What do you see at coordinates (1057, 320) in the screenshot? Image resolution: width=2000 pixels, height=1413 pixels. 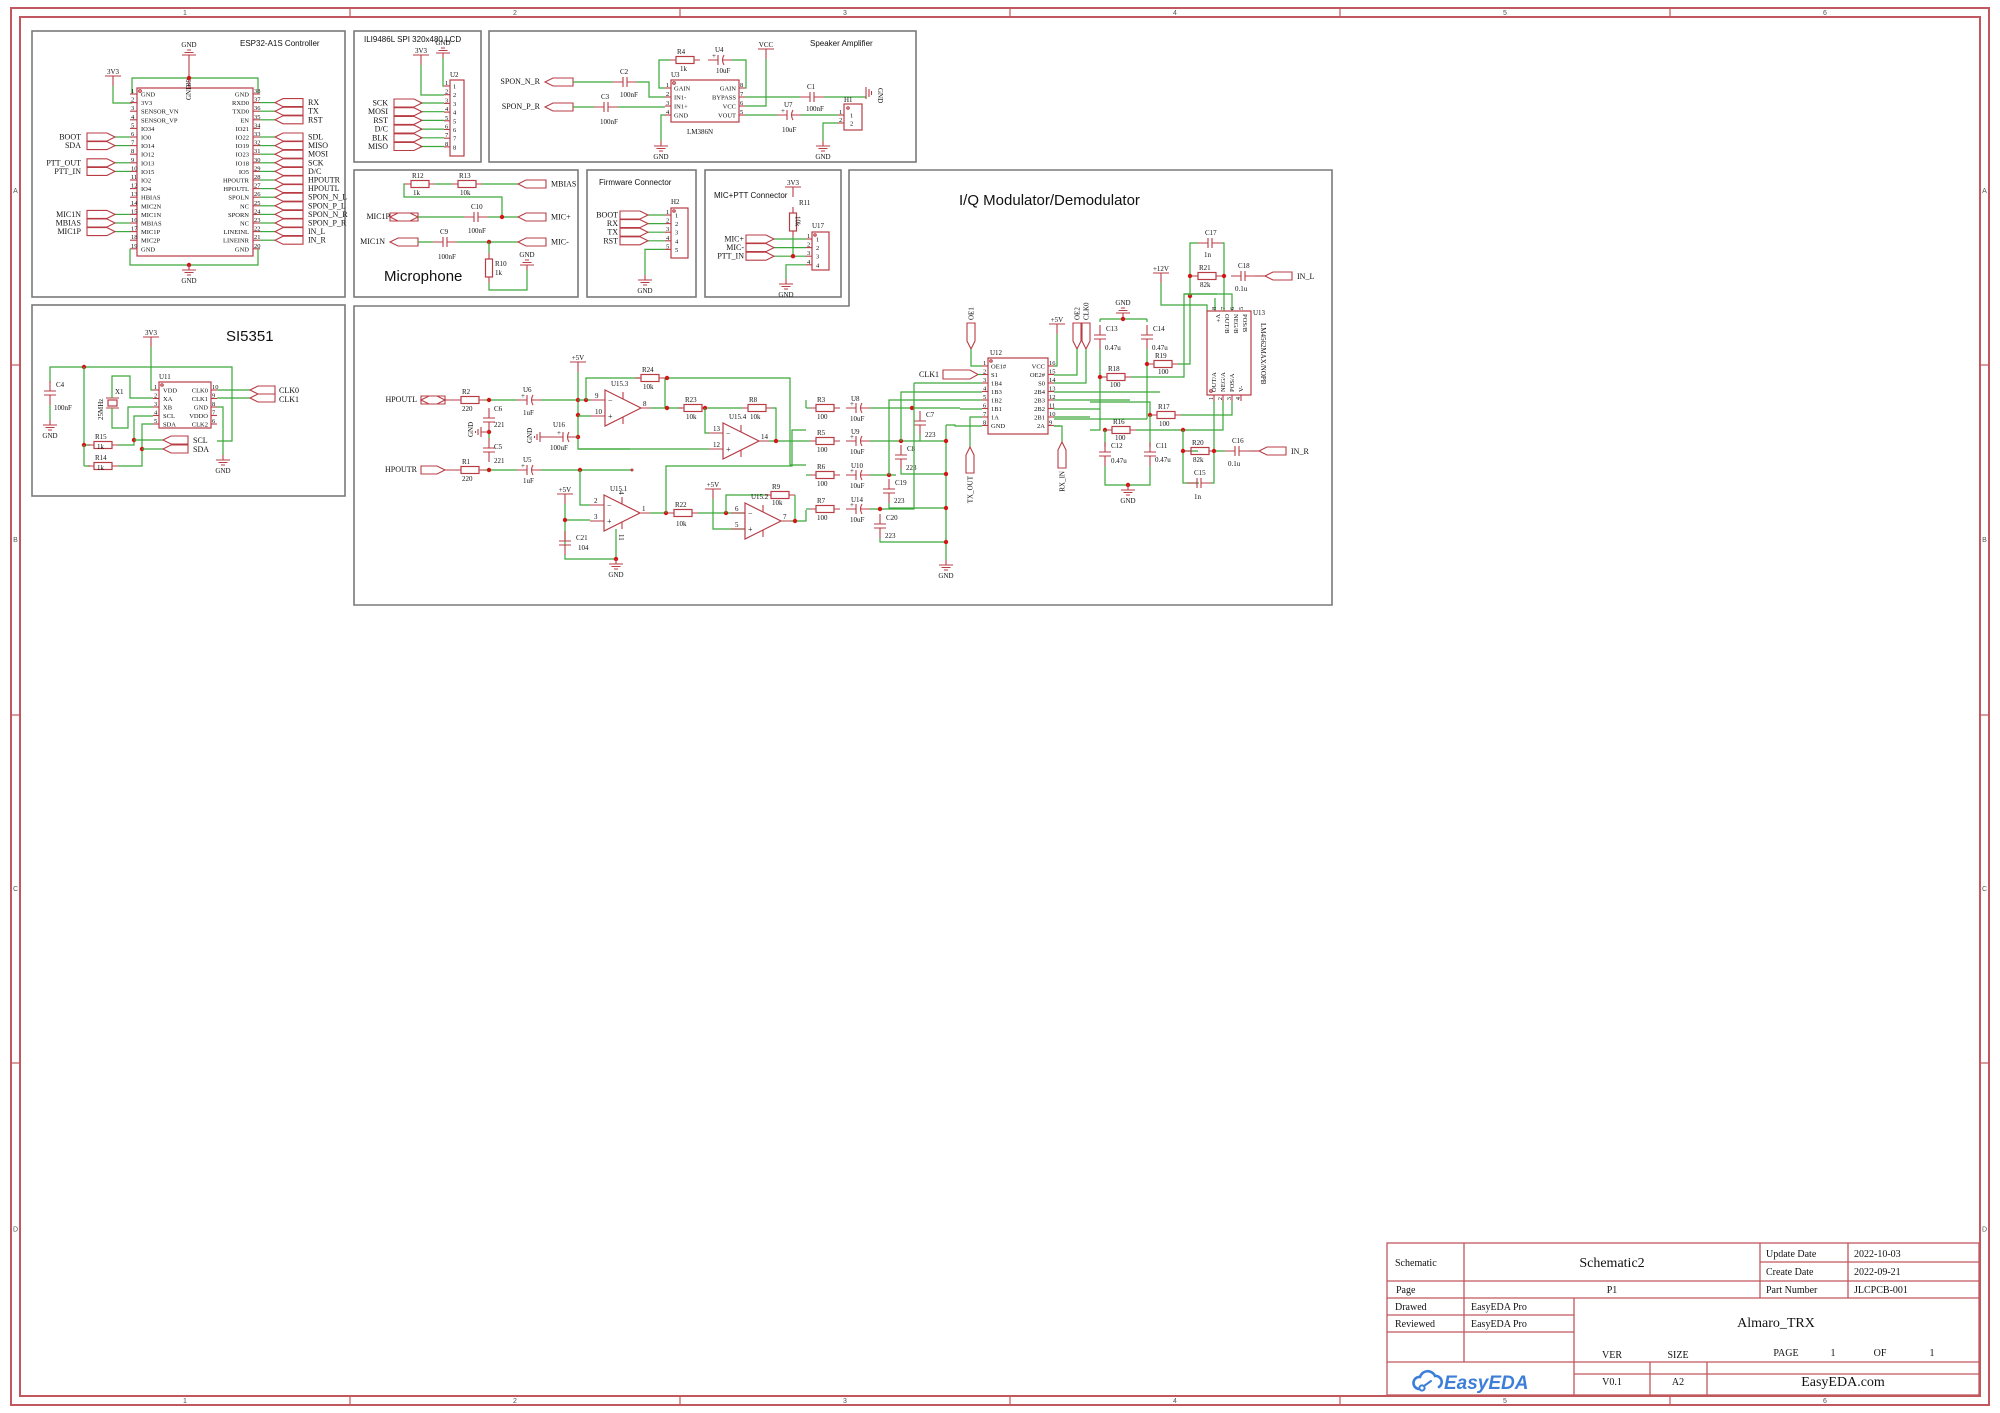 I see `power-label: +5V` at bounding box center [1057, 320].